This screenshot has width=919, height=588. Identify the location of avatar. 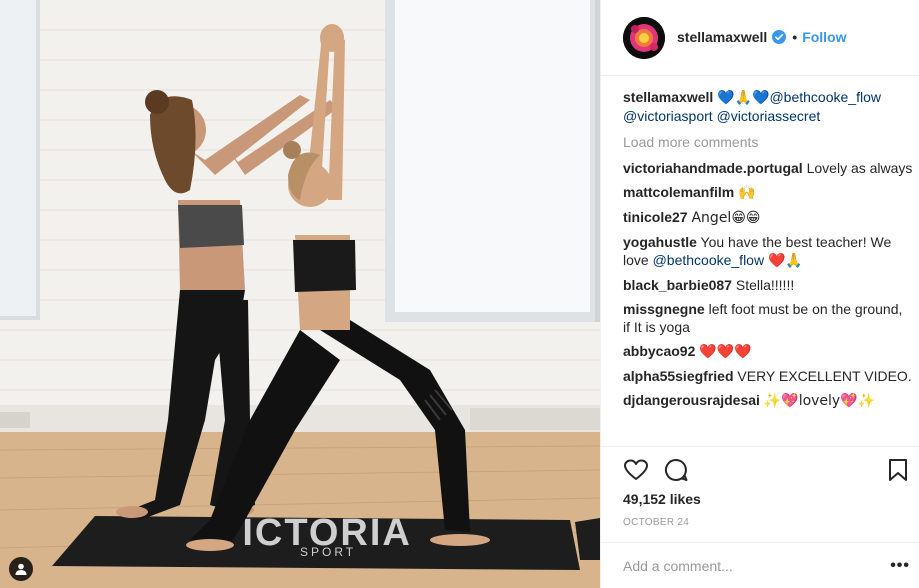
(644, 38).